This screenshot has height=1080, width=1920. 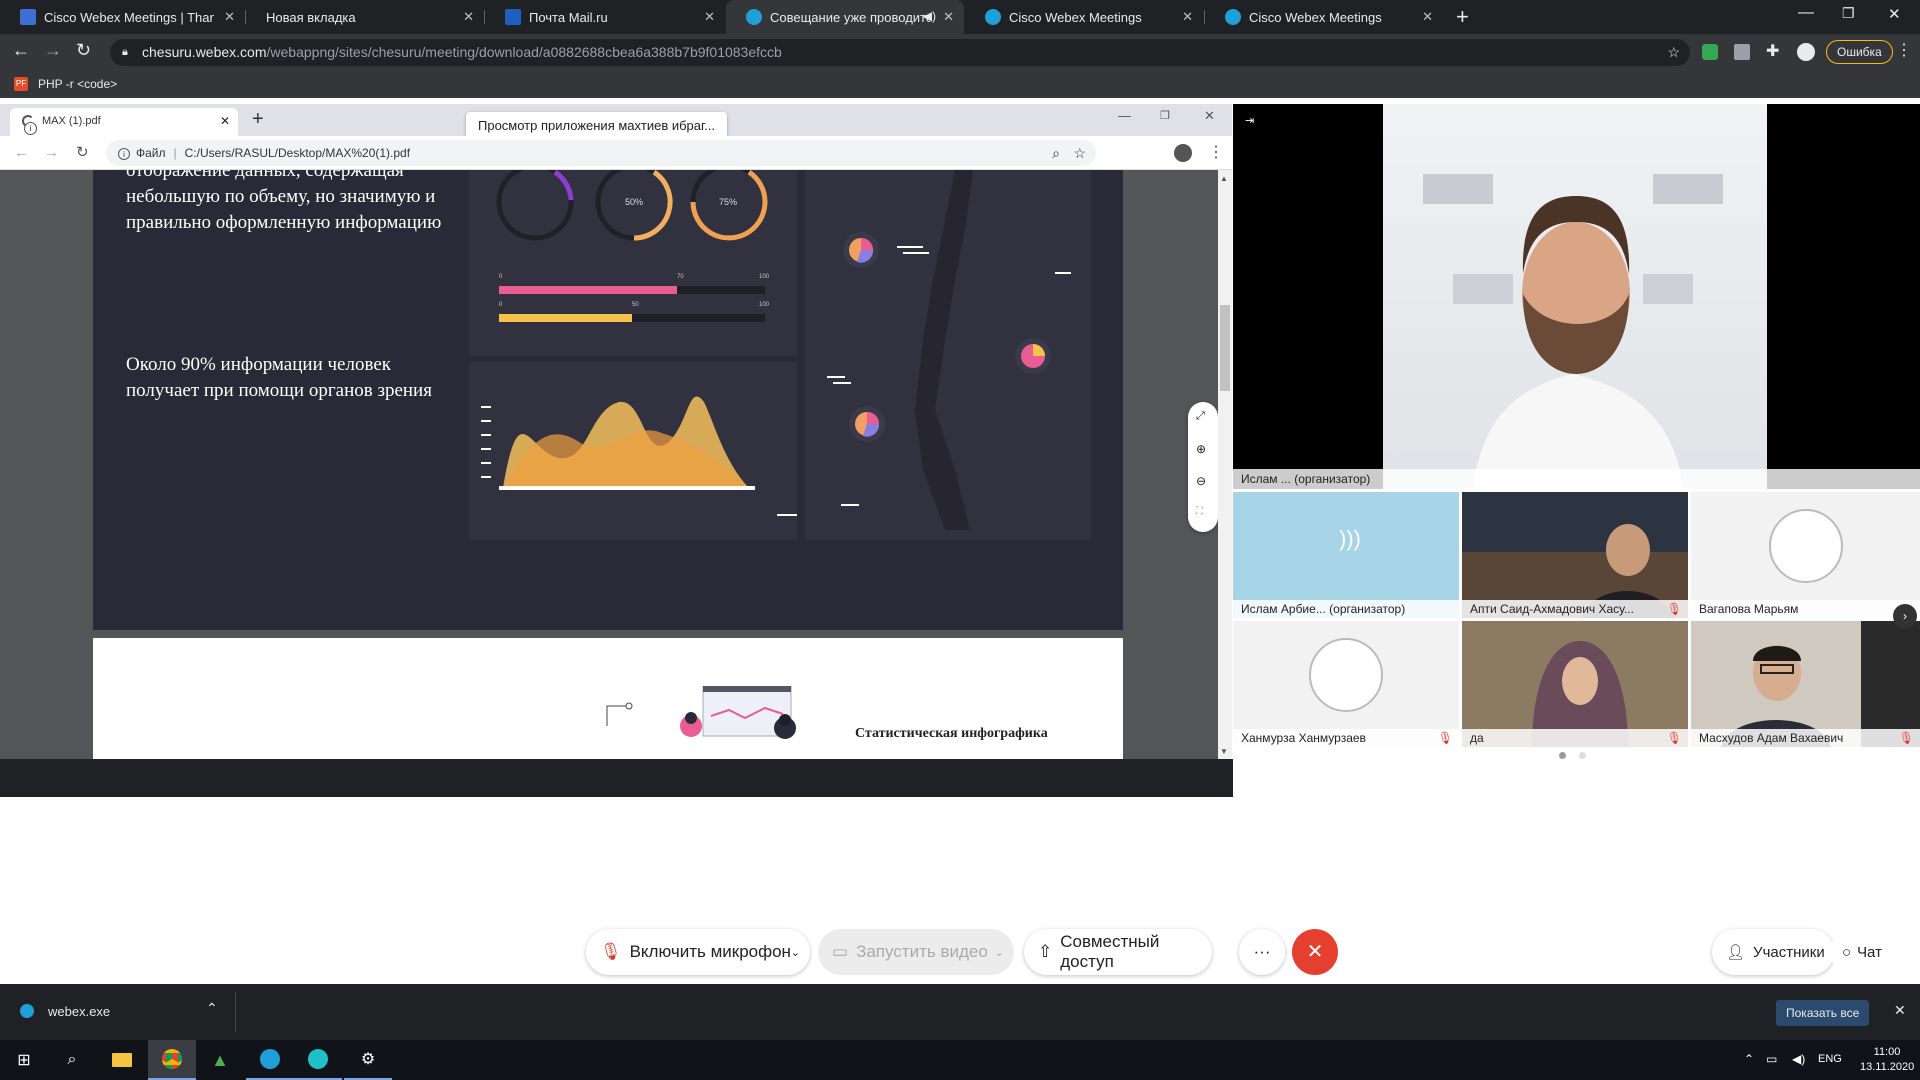 What do you see at coordinates (1805, 684) in the screenshot?
I see `participant-tile: Масхудов Адам Вахаевич 🎙︎` at bounding box center [1805, 684].